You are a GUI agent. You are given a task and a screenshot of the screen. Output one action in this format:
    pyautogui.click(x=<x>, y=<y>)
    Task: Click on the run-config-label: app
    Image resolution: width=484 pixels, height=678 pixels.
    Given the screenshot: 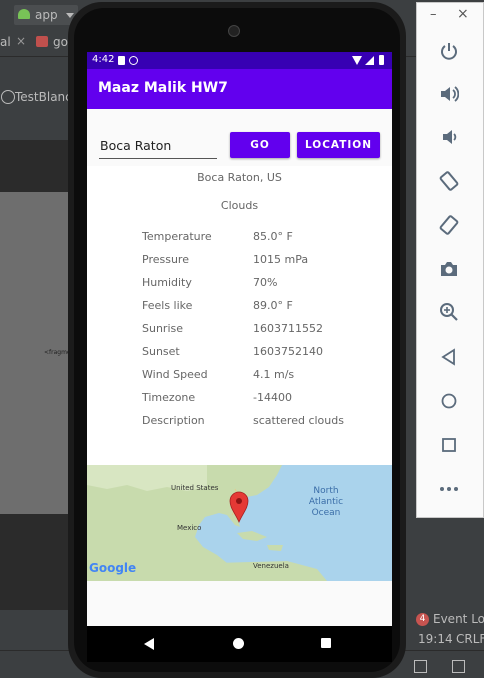 What is the action you would take?
    pyautogui.click(x=46, y=15)
    